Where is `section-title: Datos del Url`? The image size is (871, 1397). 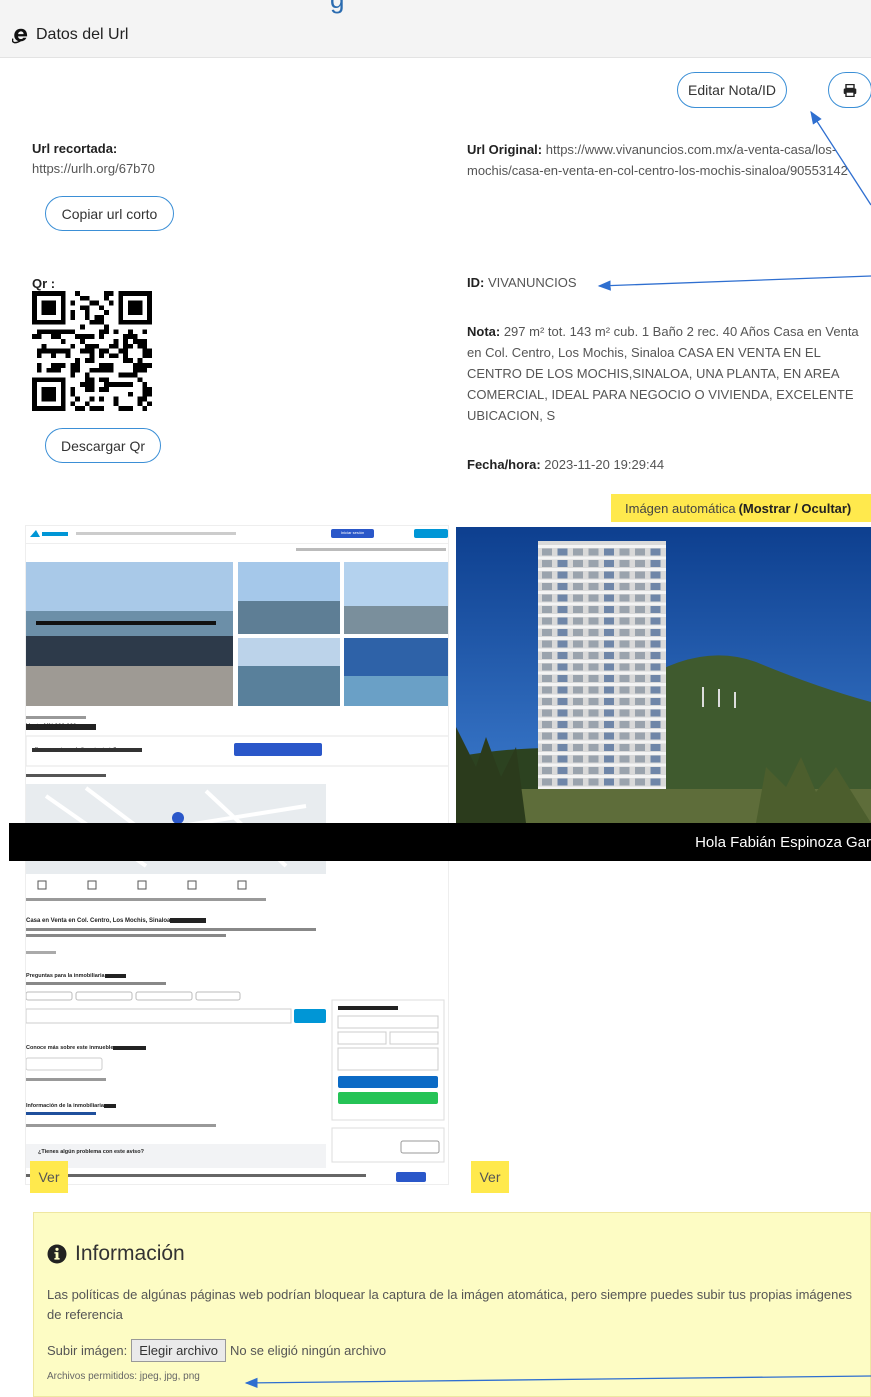
section-title: Datos del Url is located at coordinates (82, 34).